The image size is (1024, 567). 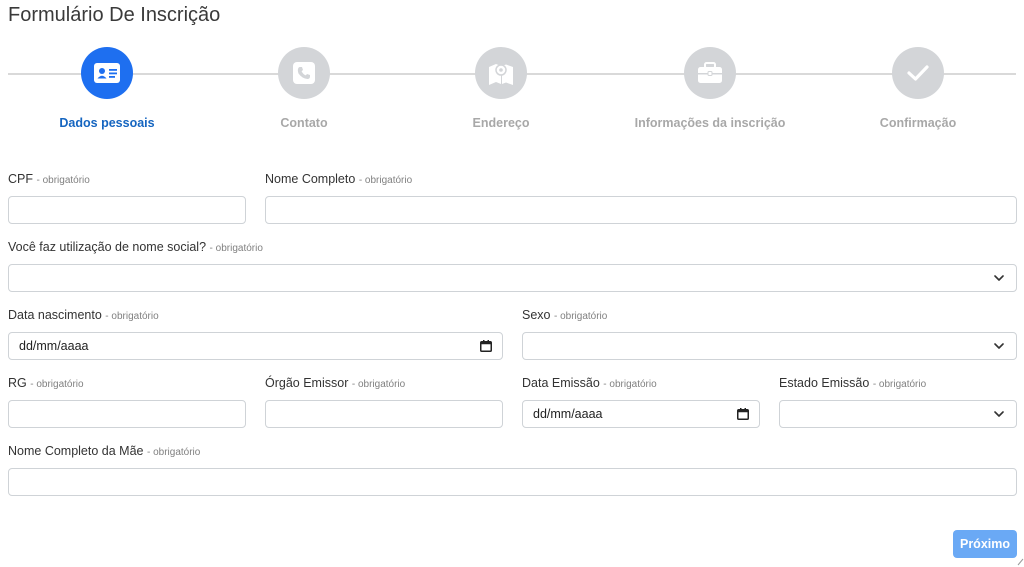 What do you see at coordinates (536, 315) in the screenshot?
I see `sexo-label-text: Sexo` at bounding box center [536, 315].